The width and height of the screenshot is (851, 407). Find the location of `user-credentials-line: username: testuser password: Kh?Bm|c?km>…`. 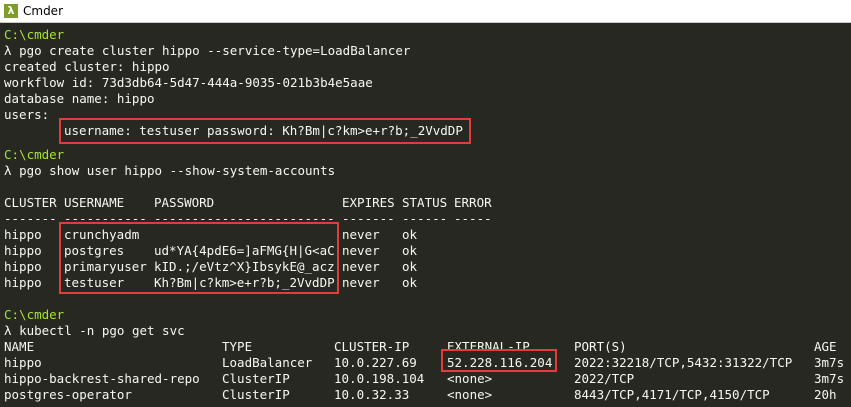

user-credentials-line: username: testuser password: Kh?Bm|c?km>… is located at coordinates (263, 130).